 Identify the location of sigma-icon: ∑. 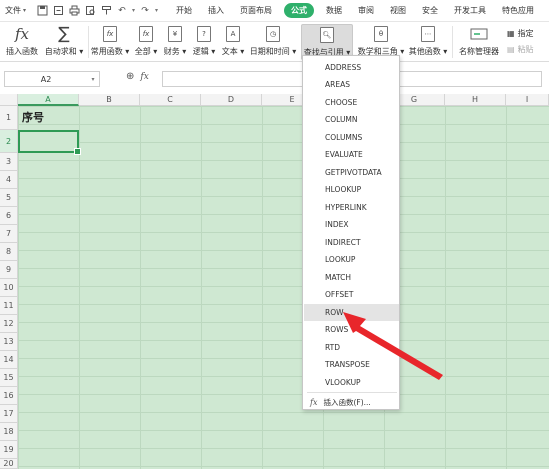
(64, 34).